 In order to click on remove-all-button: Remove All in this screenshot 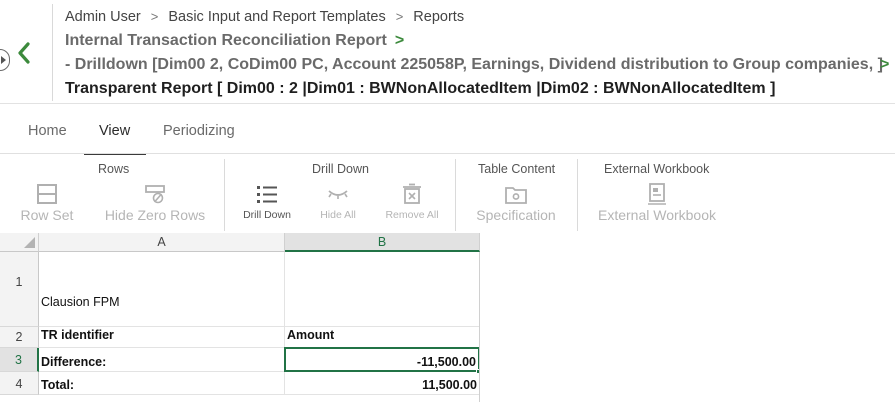, I will do `click(412, 202)`.